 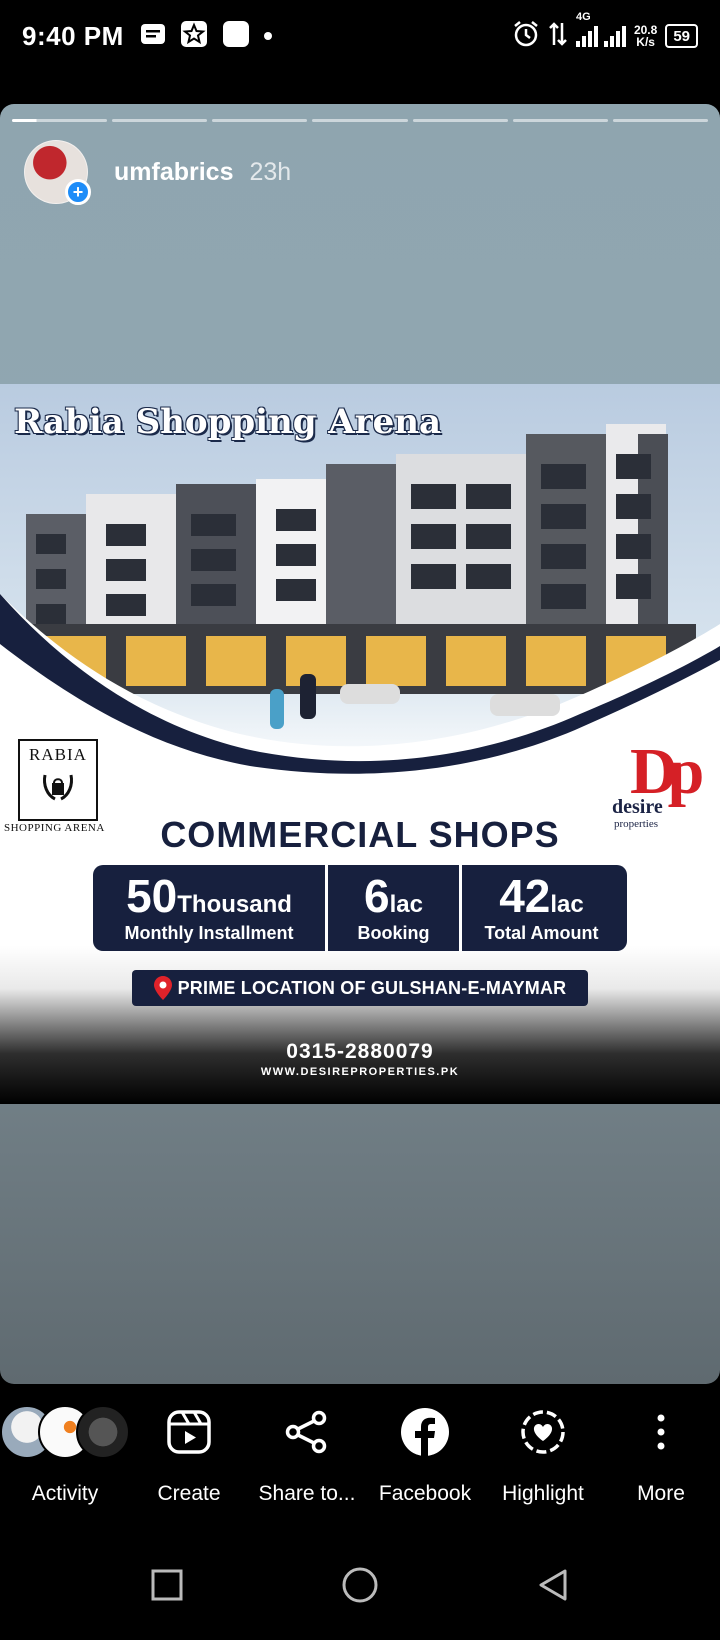 I want to click on highlight-label: Highlight, so click(x=543, y=1493).